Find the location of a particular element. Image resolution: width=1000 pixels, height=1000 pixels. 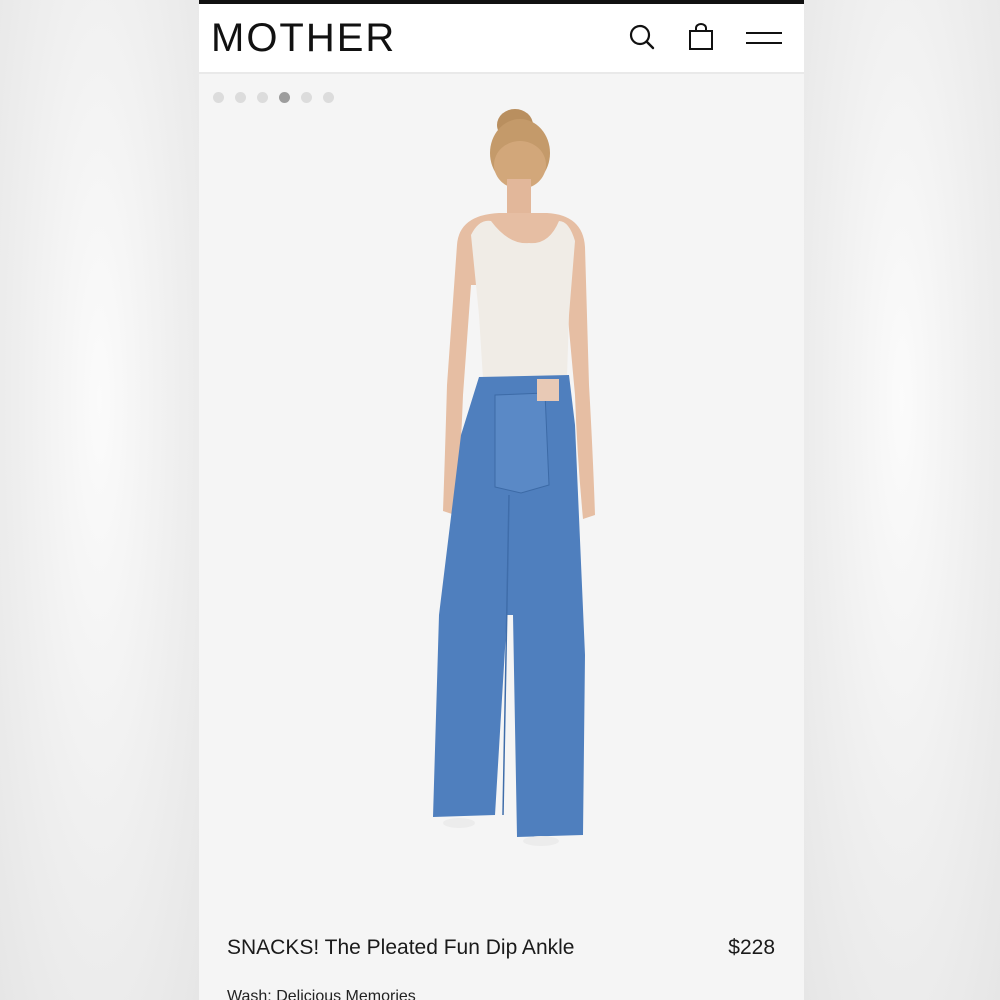

hamburger-menu-icon is located at coordinates (764, 38).